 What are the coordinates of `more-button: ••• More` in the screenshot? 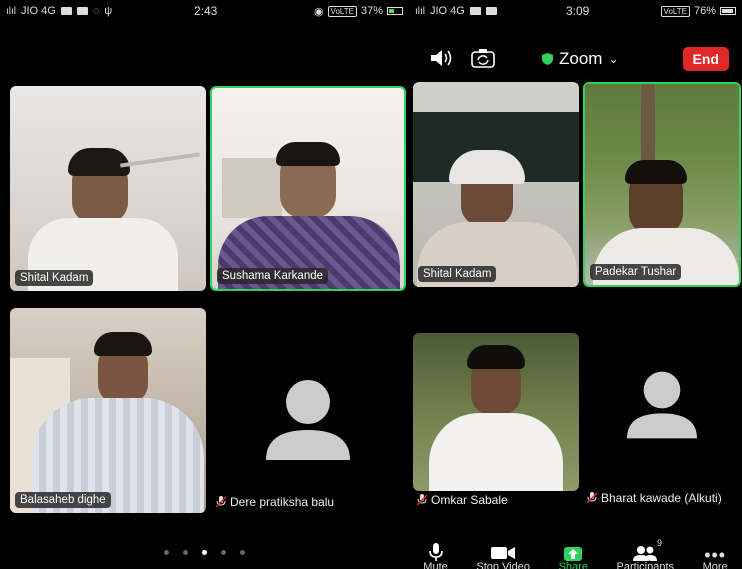 It's located at (715, 553).